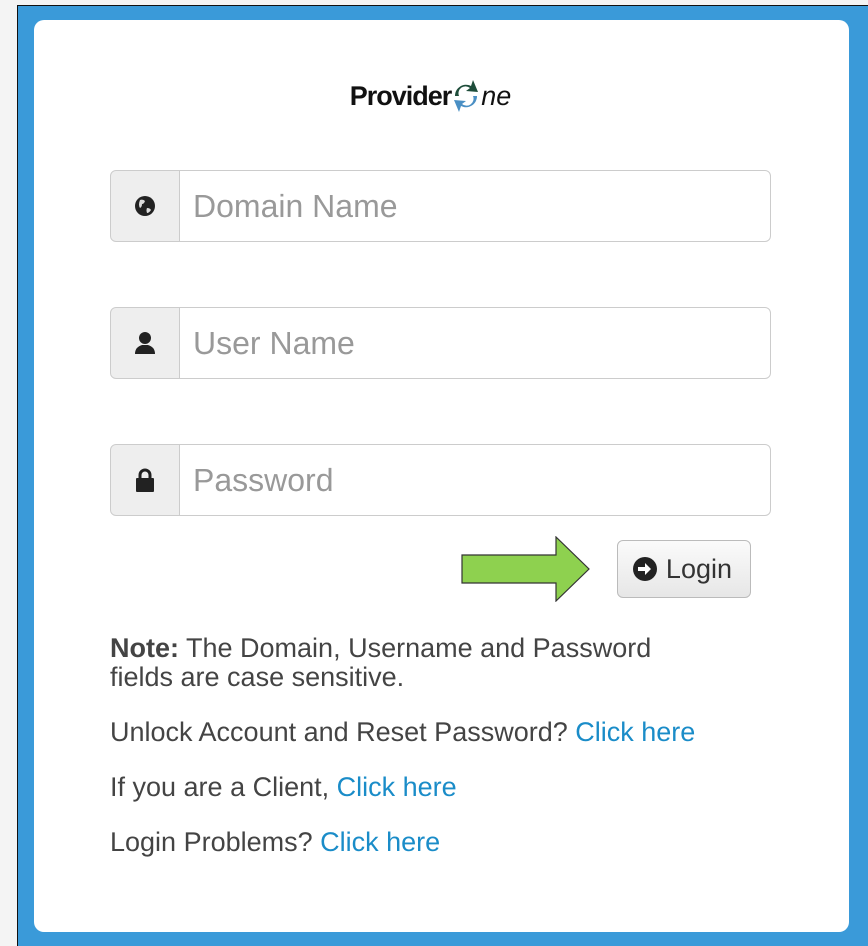  I want to click on logo-text: Provider, so click(401, 96).